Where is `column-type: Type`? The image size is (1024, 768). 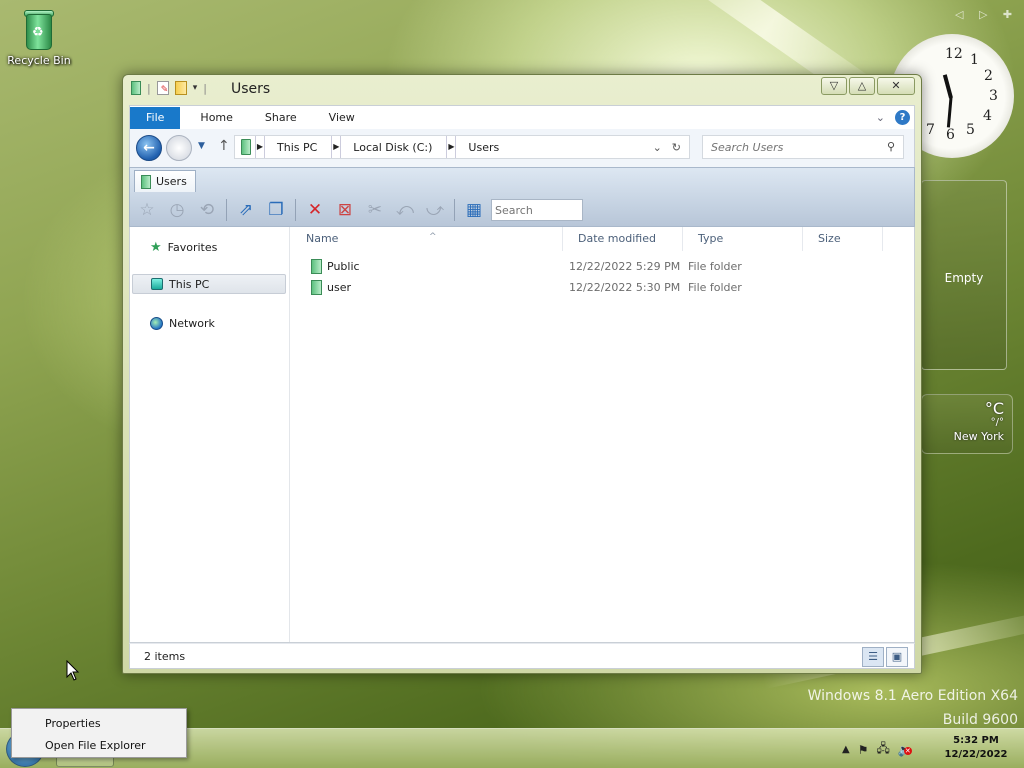
column-type: Type is located at coordinates (743, 239).